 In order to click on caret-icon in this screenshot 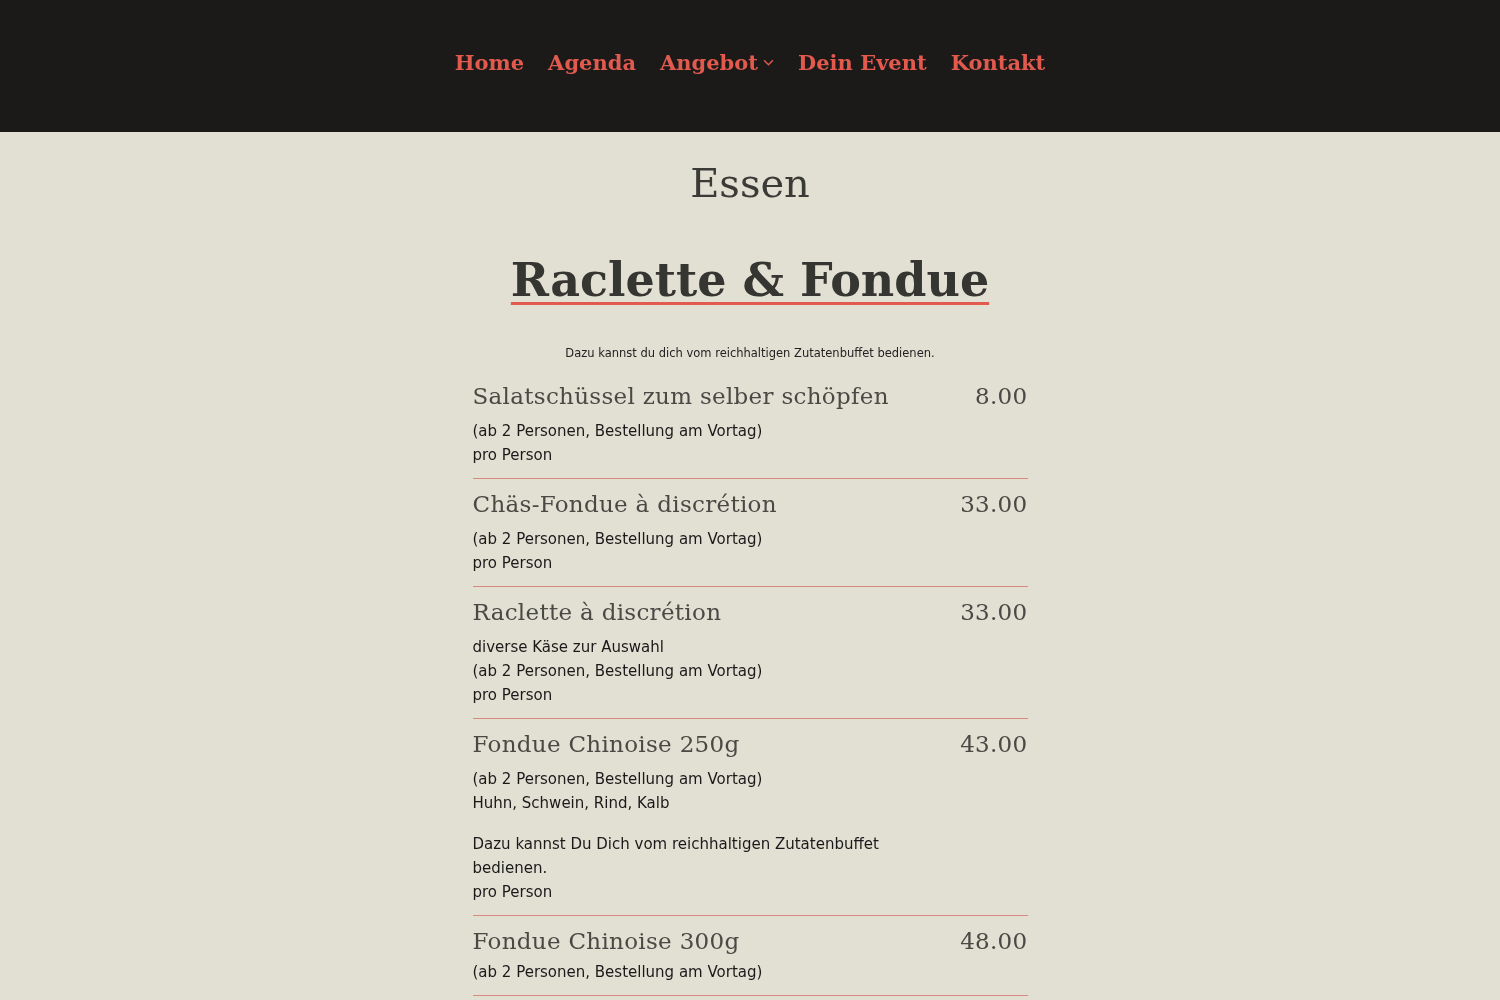, I will do `click(768, 62)`.